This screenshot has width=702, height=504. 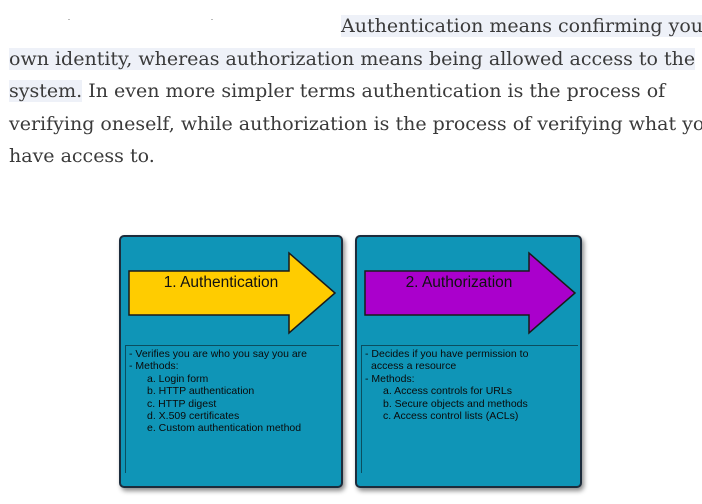 I want to click on paragraph-line-1: Authentication means confirming your, so click(x=521, y=26).